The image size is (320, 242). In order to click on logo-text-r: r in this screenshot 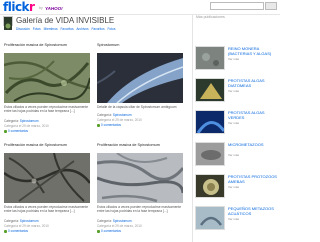, I will do `click(32, 7)`.